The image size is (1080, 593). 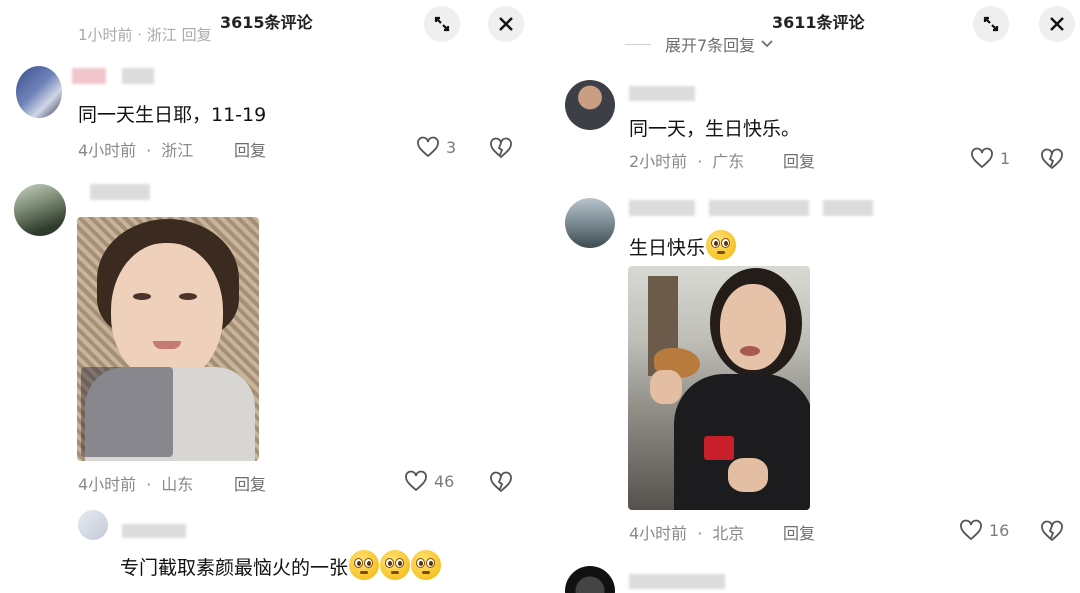 I want to click on comment-location: 山东, so click(x=177, y=484).